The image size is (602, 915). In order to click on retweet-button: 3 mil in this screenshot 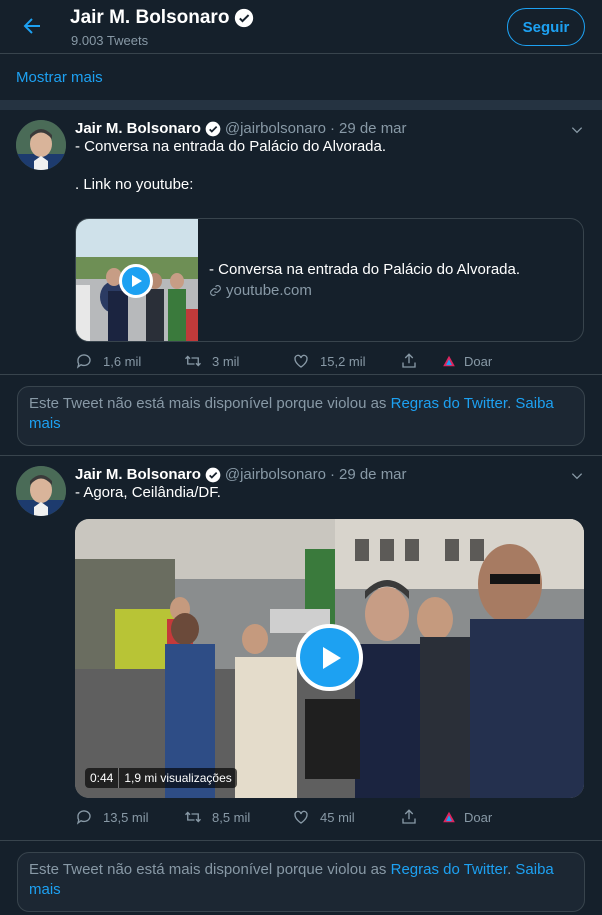, I will do `click(238, 361)`.